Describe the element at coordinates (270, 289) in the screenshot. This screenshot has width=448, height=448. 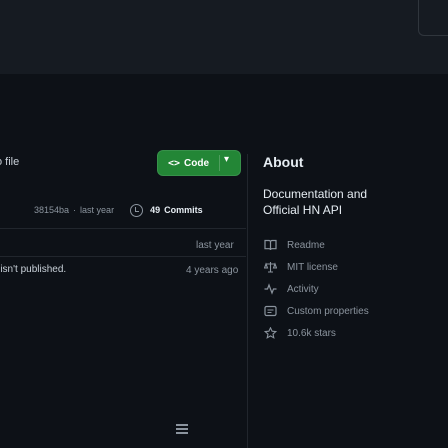
I see `pulse-icon` at that location.